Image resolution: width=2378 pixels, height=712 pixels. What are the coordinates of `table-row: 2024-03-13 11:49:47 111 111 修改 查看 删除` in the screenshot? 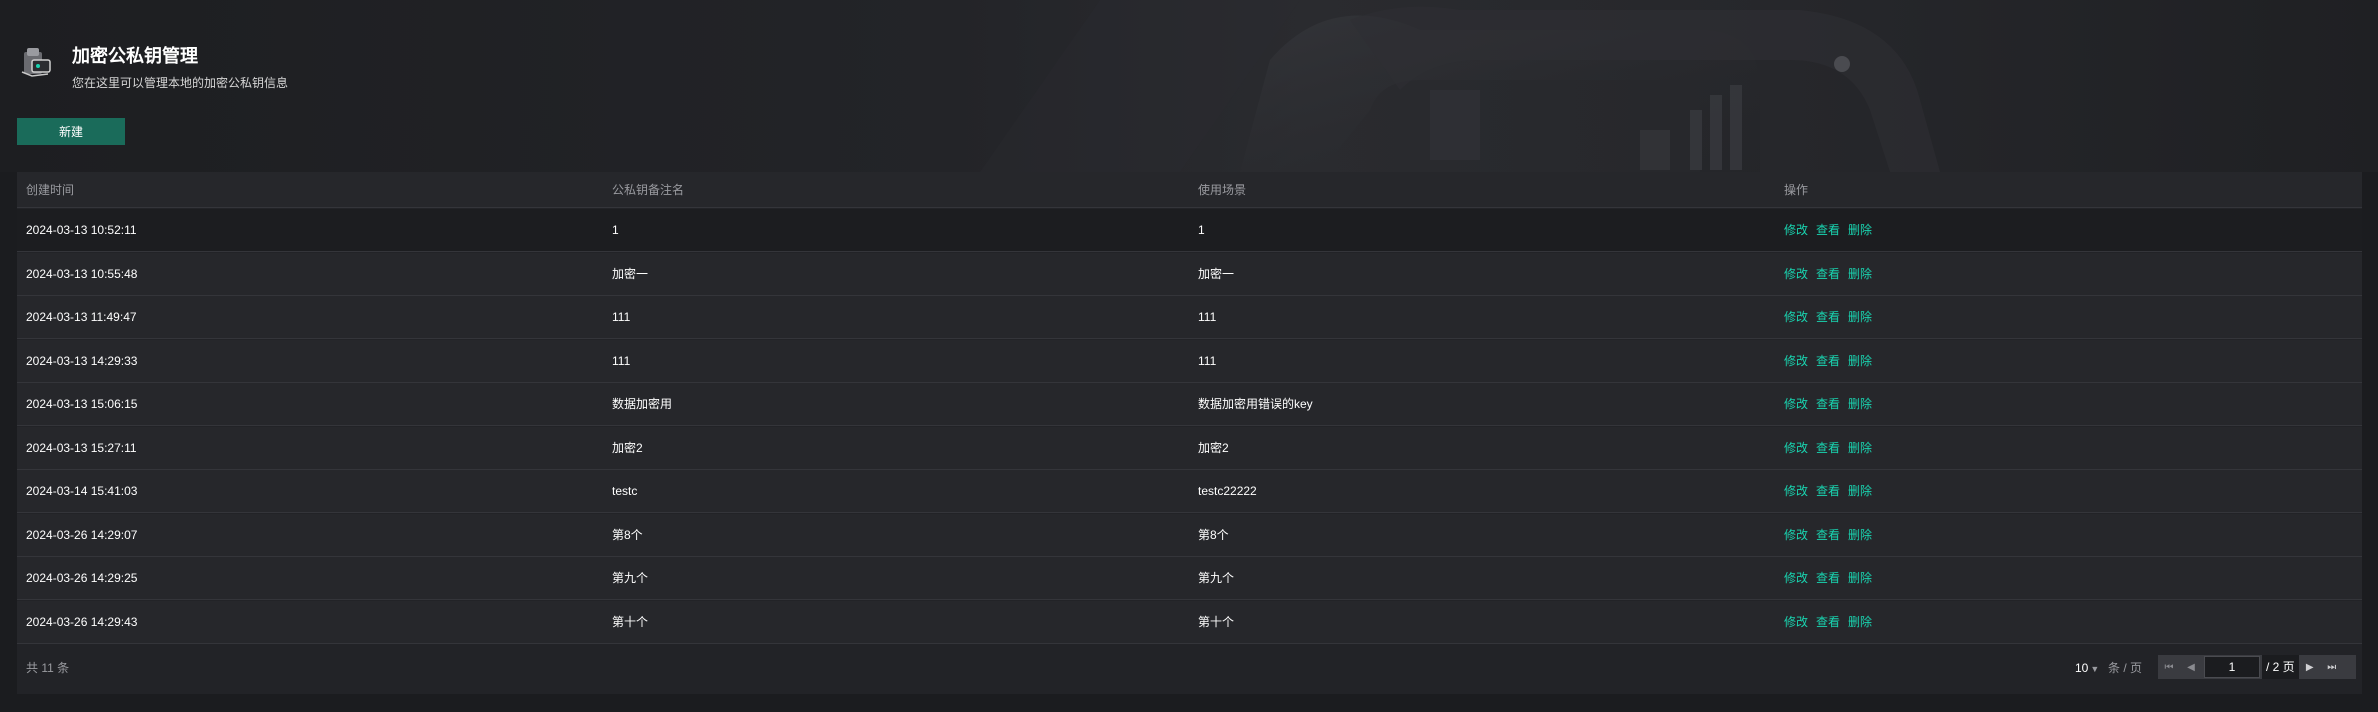 It's located at (1189, 317).